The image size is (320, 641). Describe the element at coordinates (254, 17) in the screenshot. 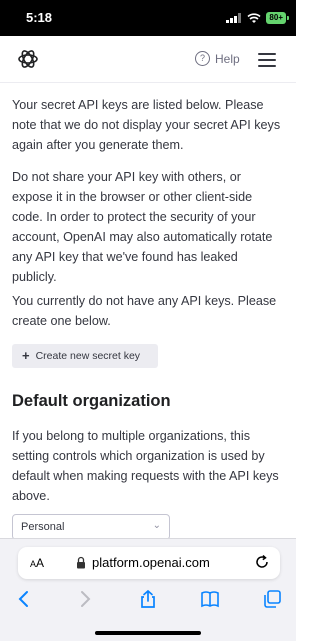

I see `wifi-icon` at that location.